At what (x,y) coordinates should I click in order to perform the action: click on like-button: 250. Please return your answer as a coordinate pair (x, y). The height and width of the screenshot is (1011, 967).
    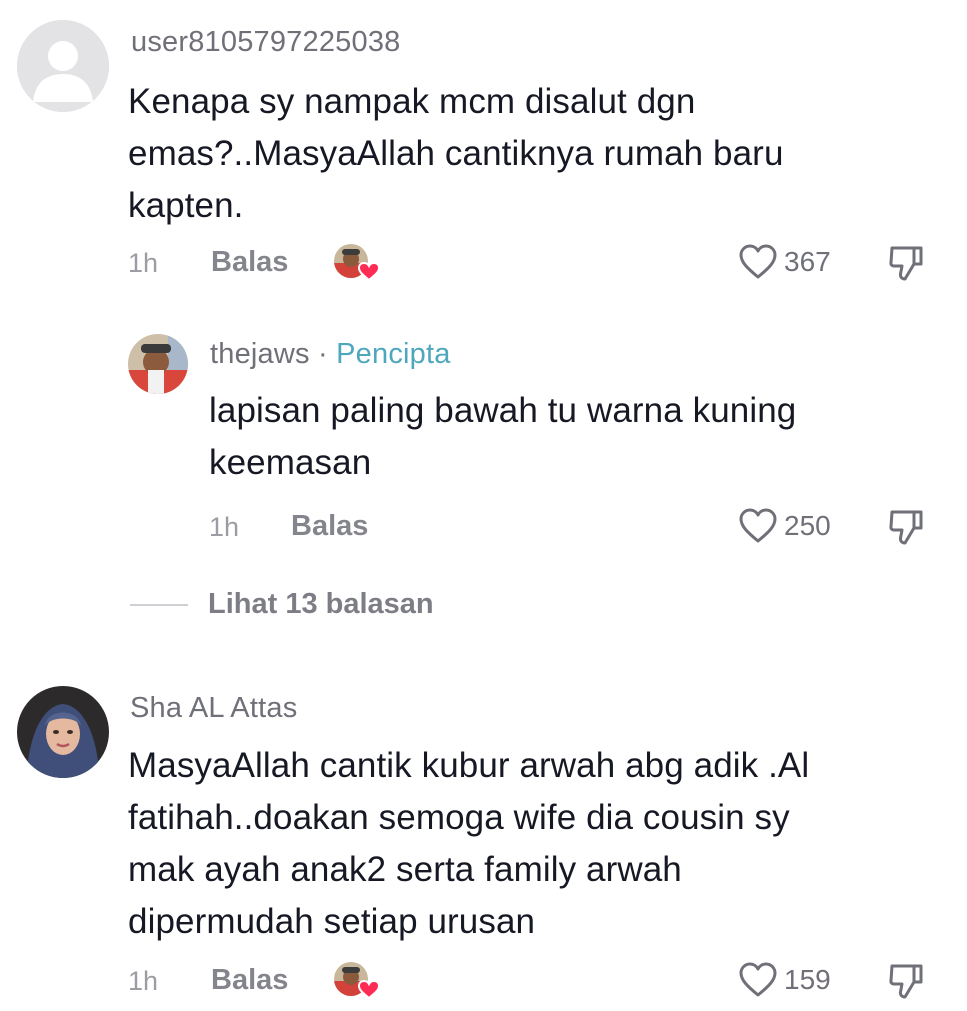
    Looking at the image, I should click on (784, 526).